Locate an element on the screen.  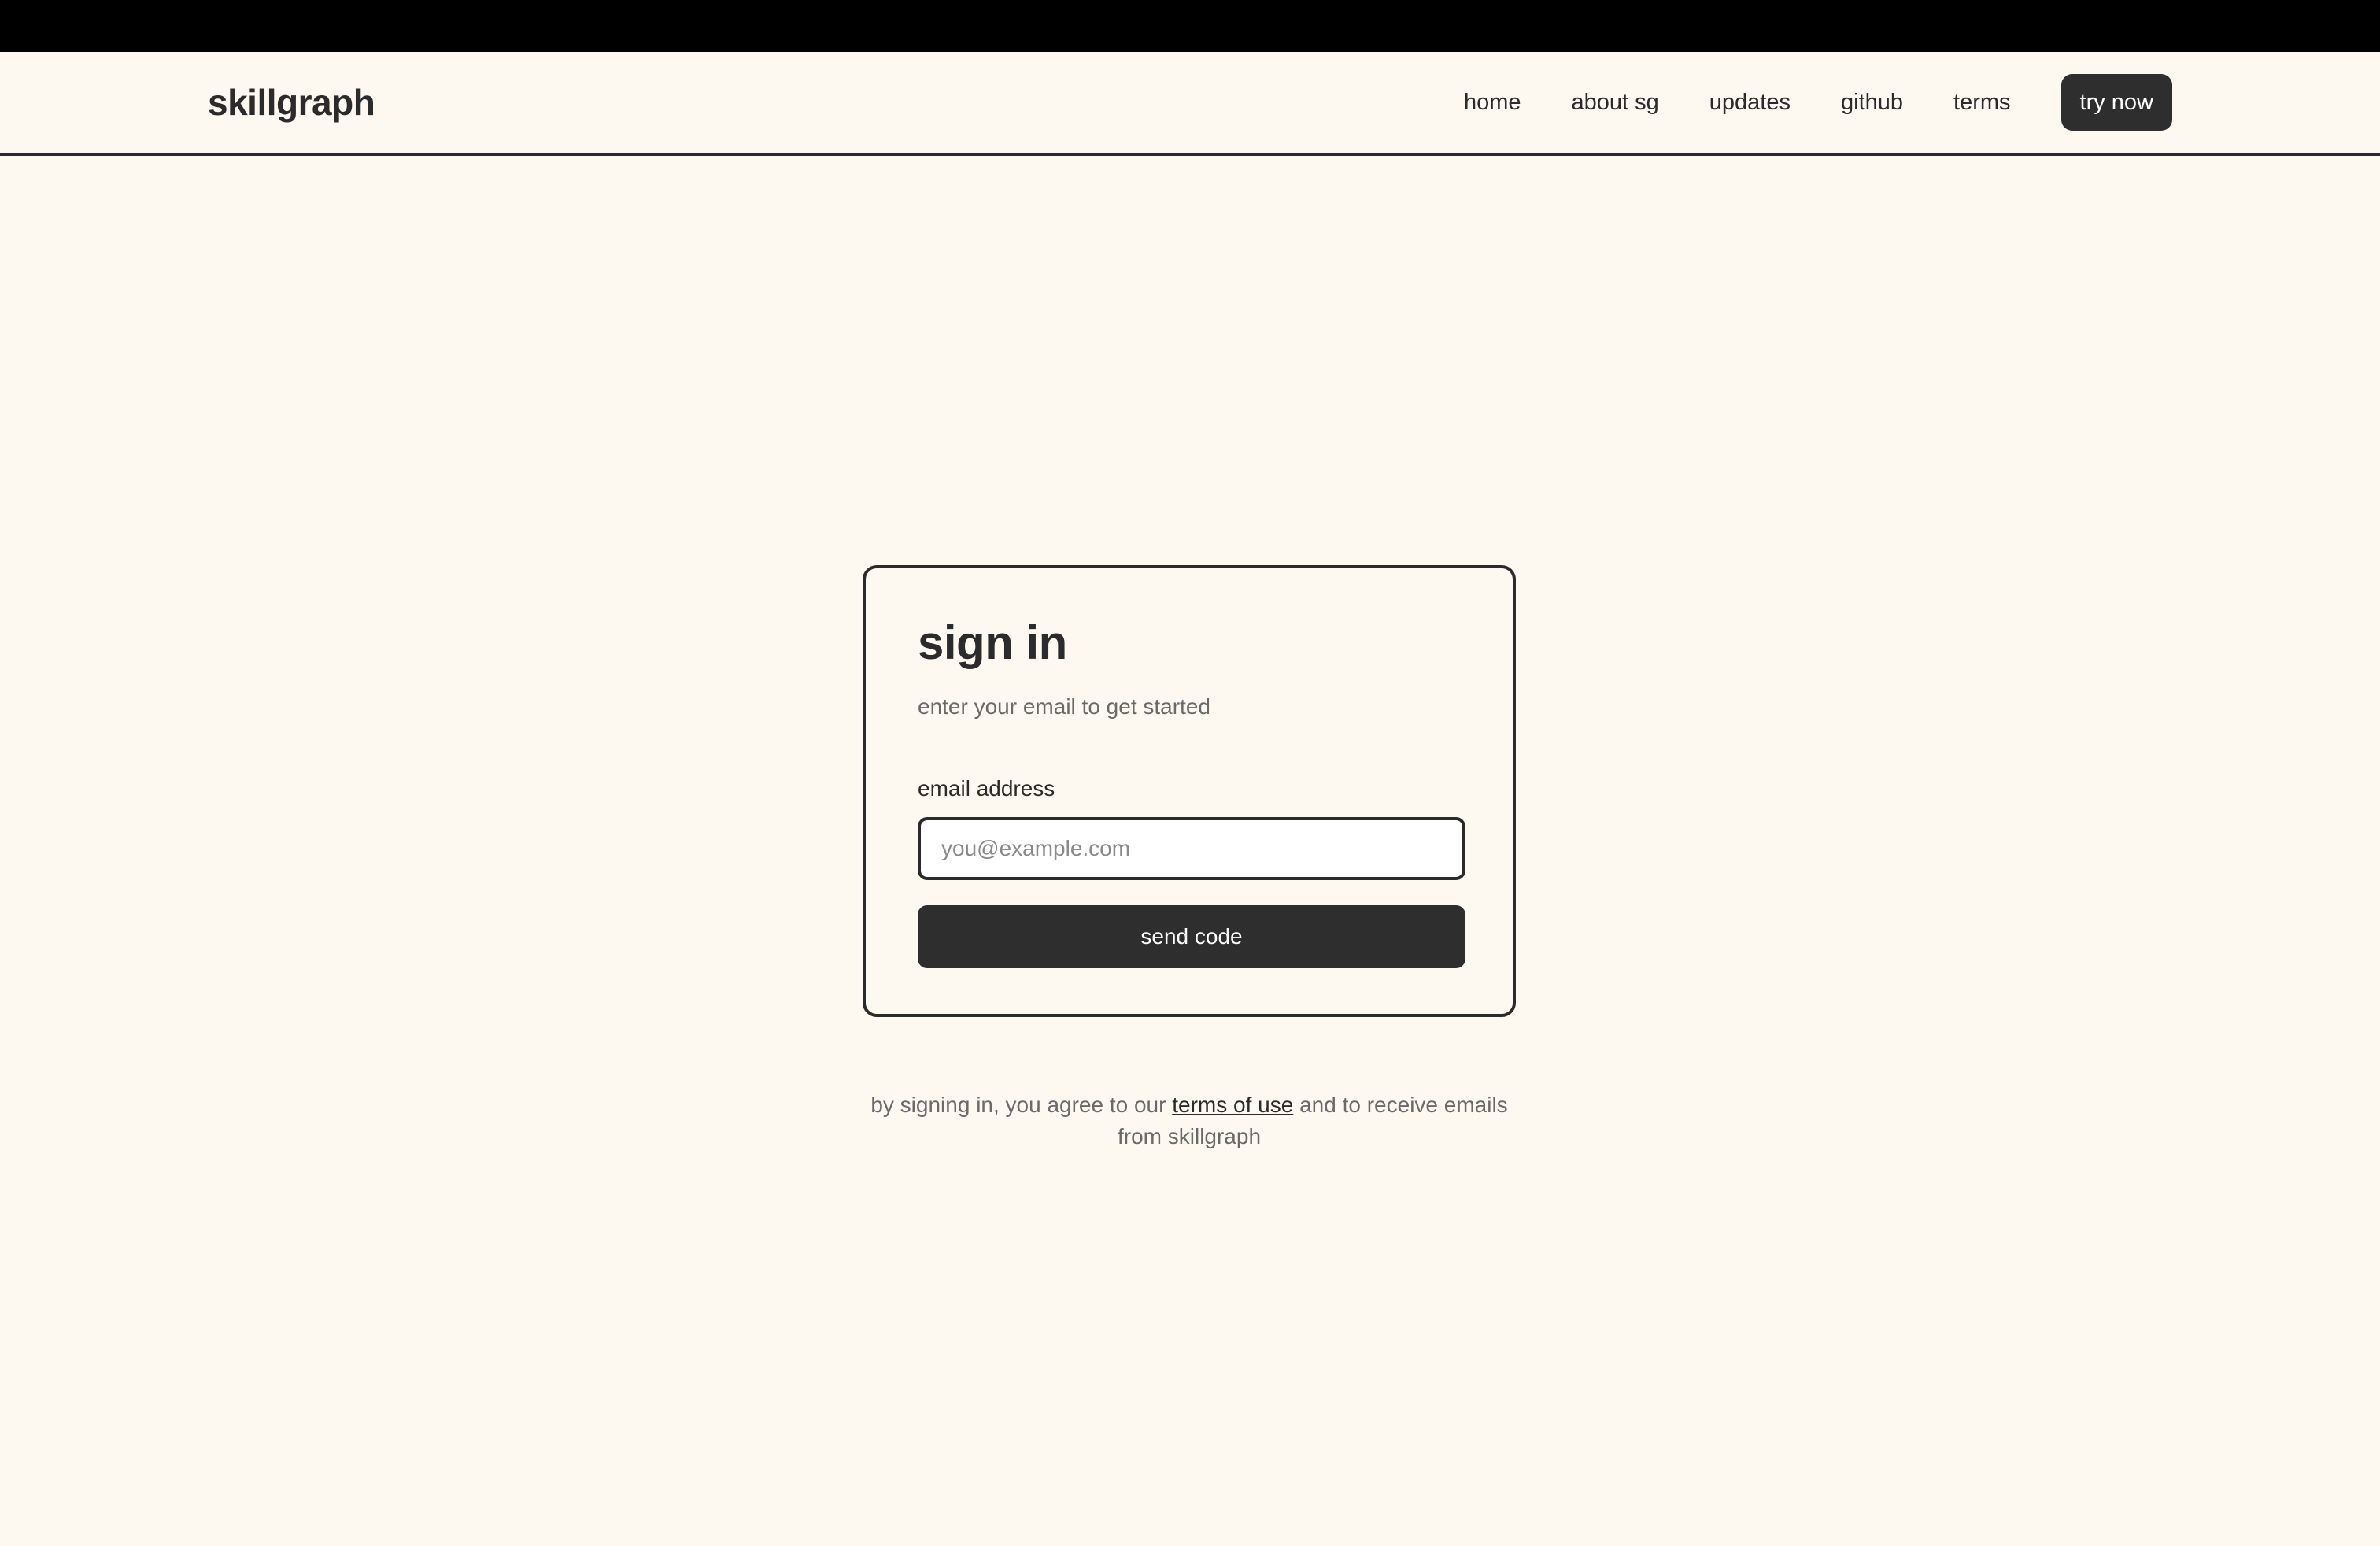
nav-link-about: about sg is located at coordinates (1615, 103).